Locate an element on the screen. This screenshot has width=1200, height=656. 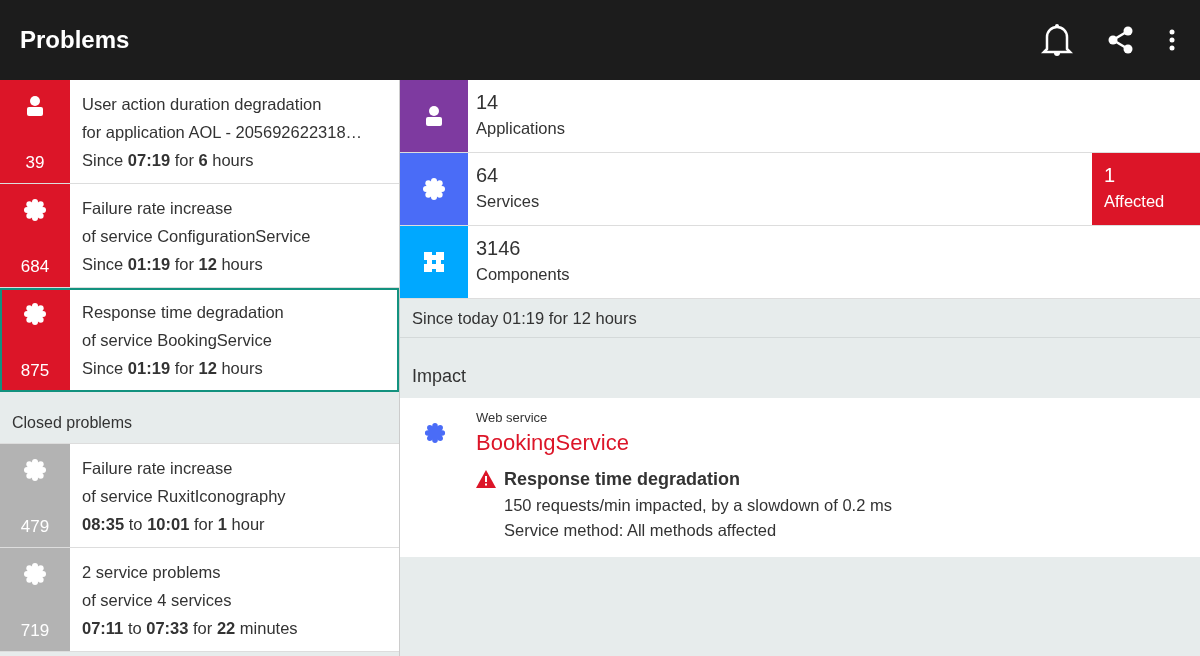
problem-timing: Since 07:19 for 6 hours is located at coordinates (168, 160).